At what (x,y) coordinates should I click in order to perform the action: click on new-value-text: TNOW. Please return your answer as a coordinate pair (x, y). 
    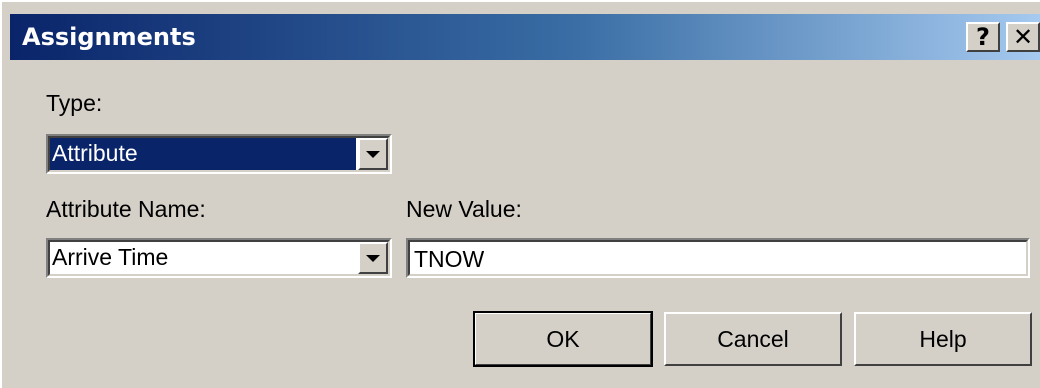
    Looking at the image, I should click on (449, 259).